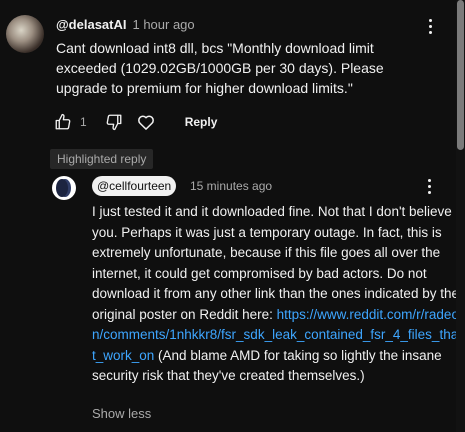  I want to click on reply-button: Reply, so click(201, 122).